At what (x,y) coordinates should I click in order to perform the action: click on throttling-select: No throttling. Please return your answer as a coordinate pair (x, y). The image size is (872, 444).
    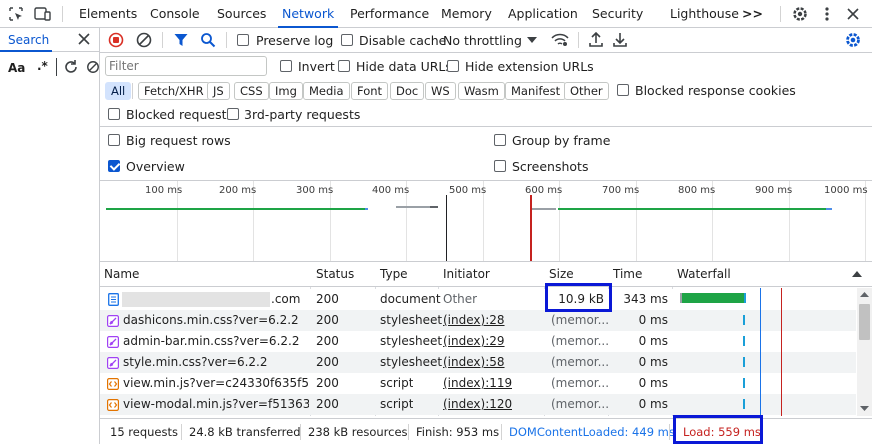
    Looking at the image, I should click on (482, 40).